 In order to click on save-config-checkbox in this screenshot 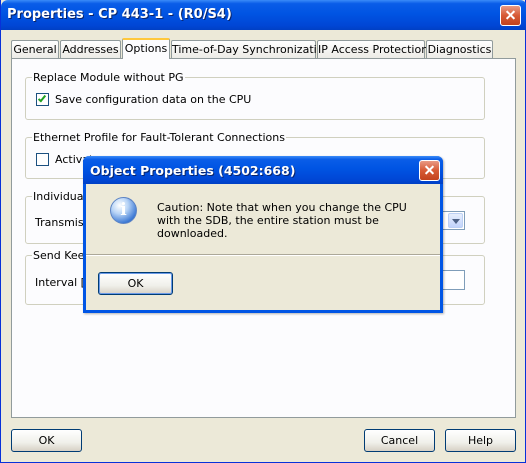, I will do `click(42, 99)`.